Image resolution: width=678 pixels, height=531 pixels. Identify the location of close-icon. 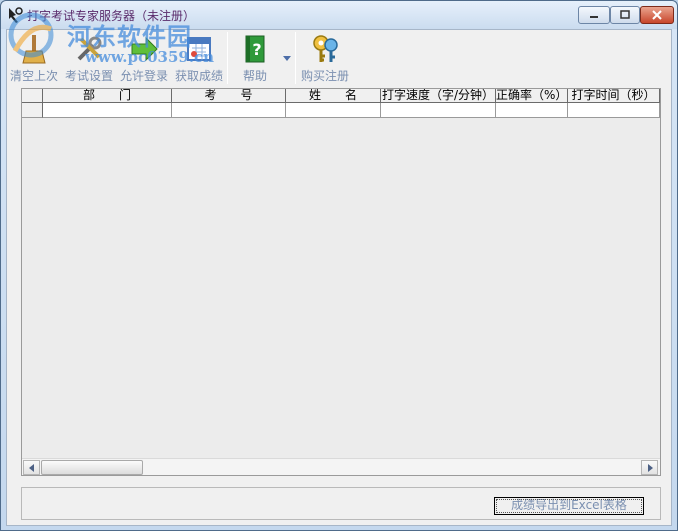
(657, 15).